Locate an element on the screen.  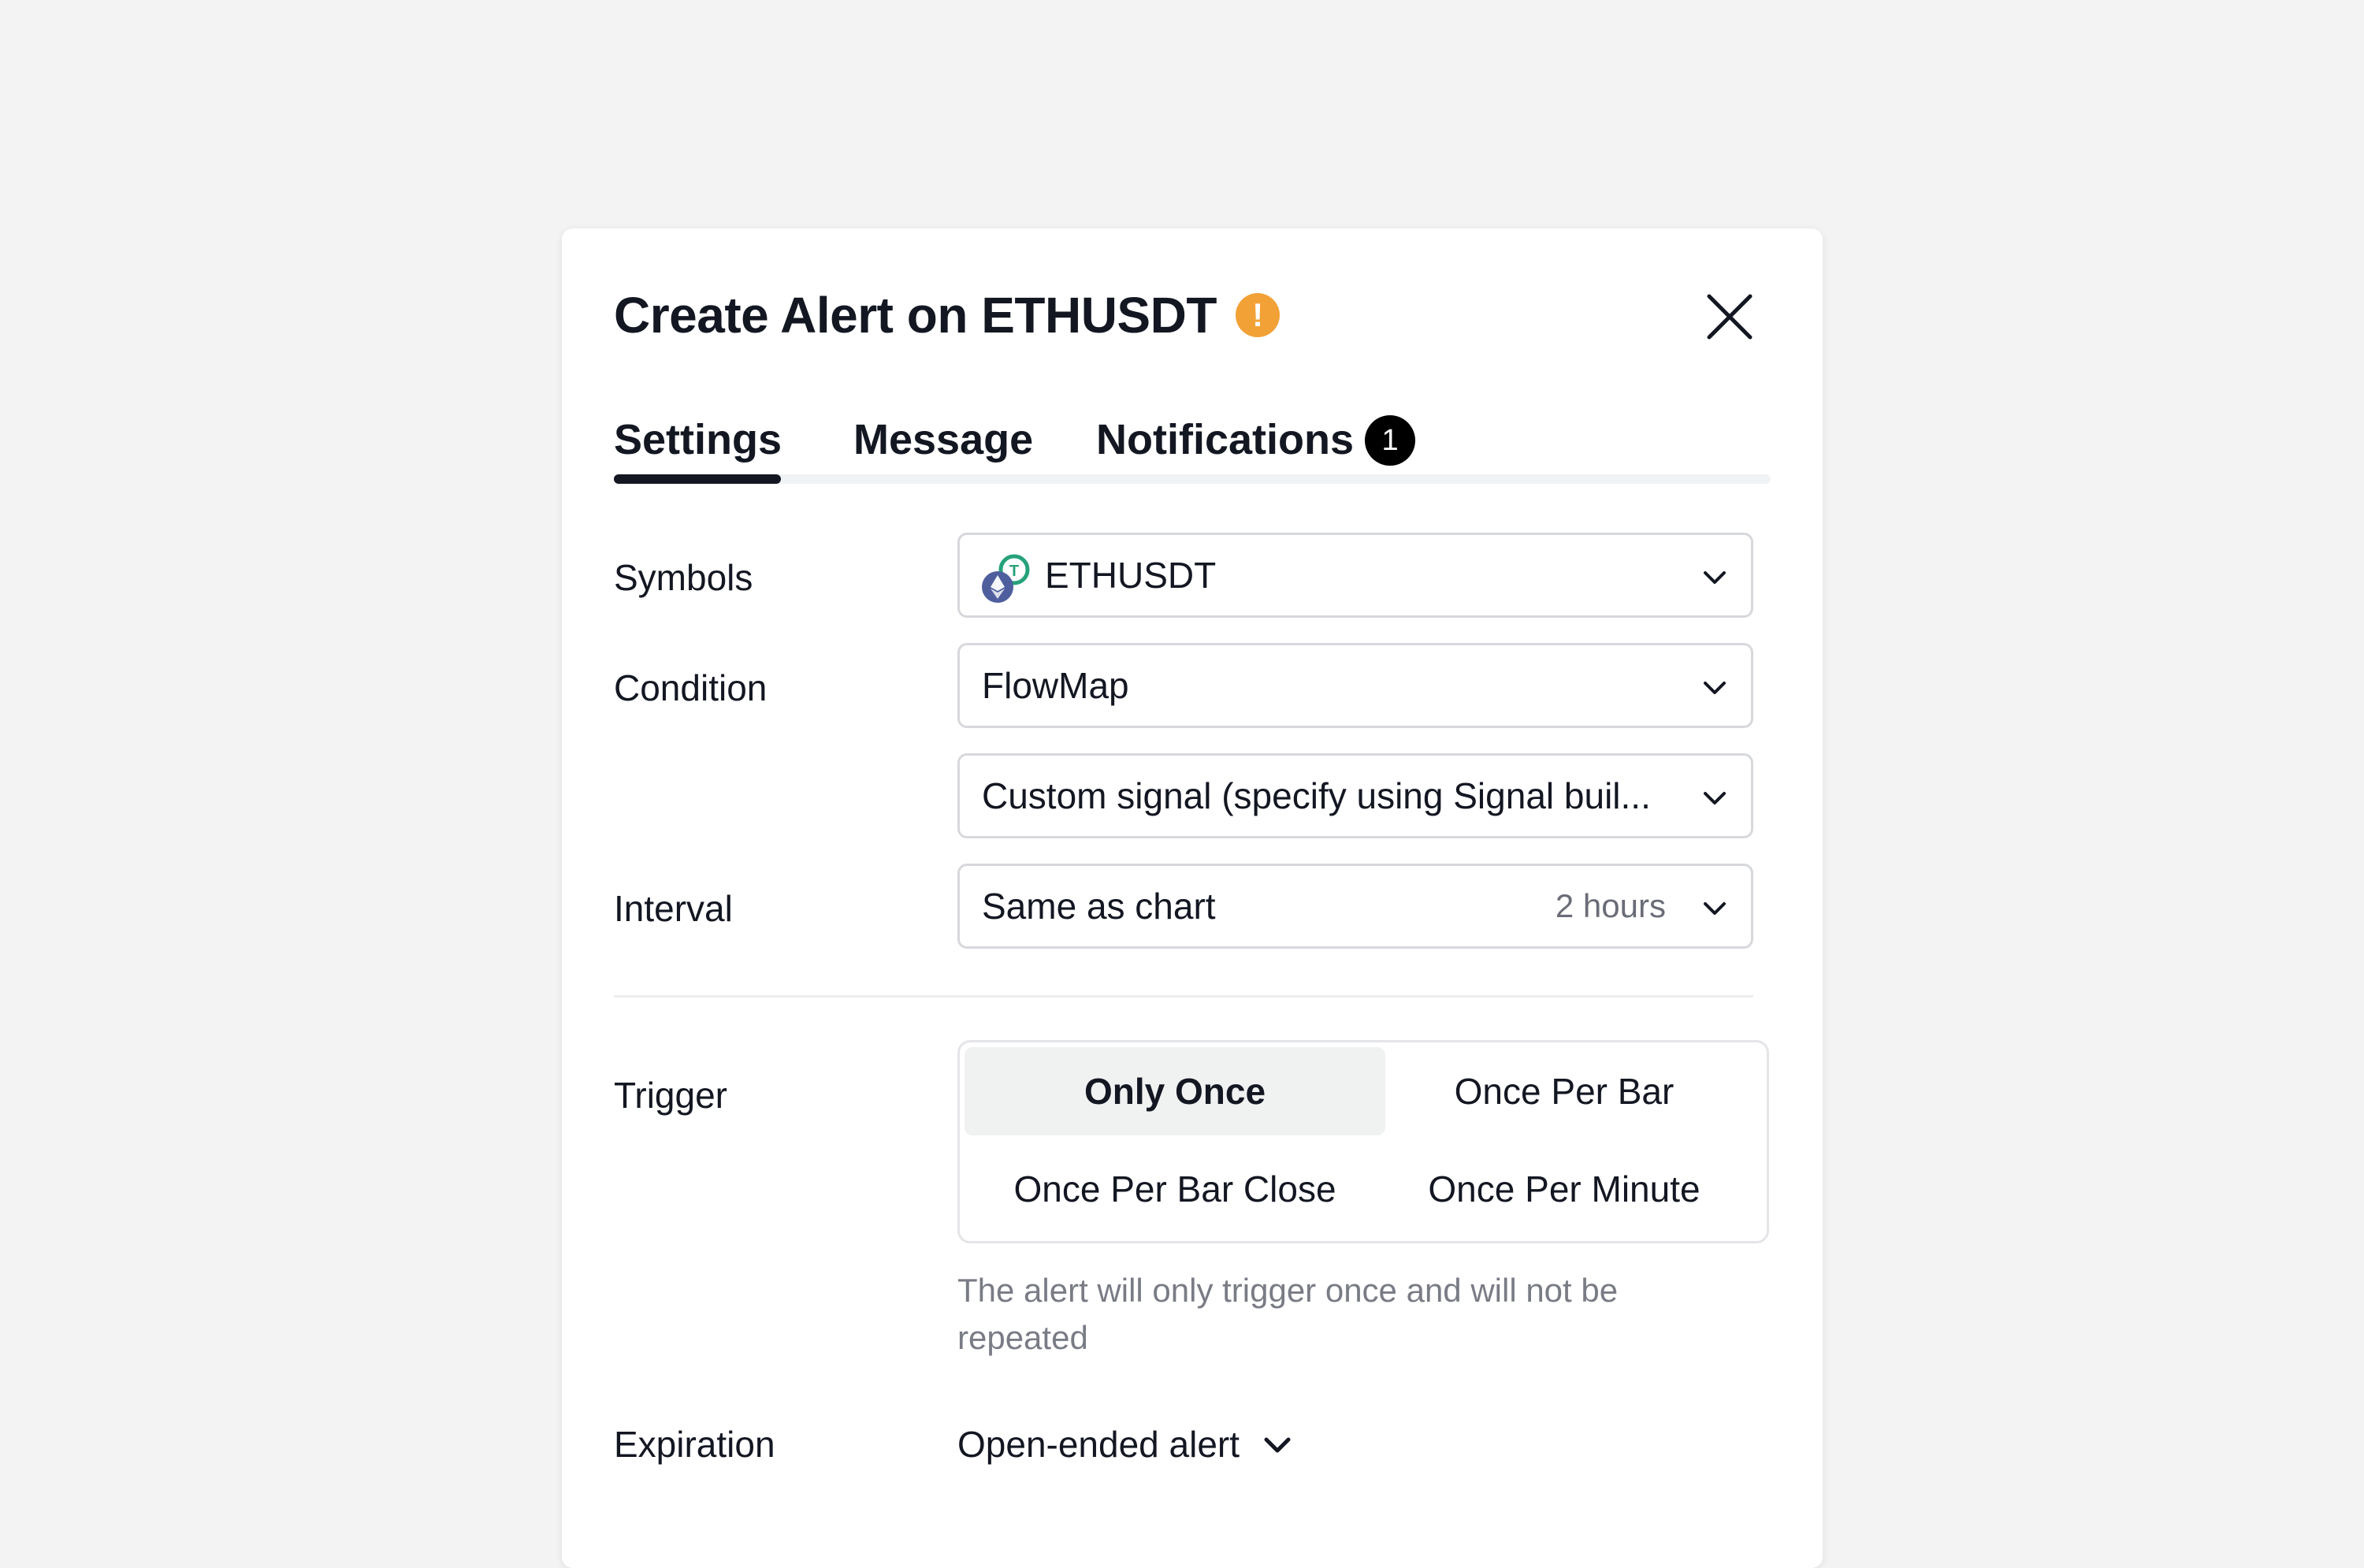
expiration-value: Open-ended alert is located at coordinates (1098, 1444).